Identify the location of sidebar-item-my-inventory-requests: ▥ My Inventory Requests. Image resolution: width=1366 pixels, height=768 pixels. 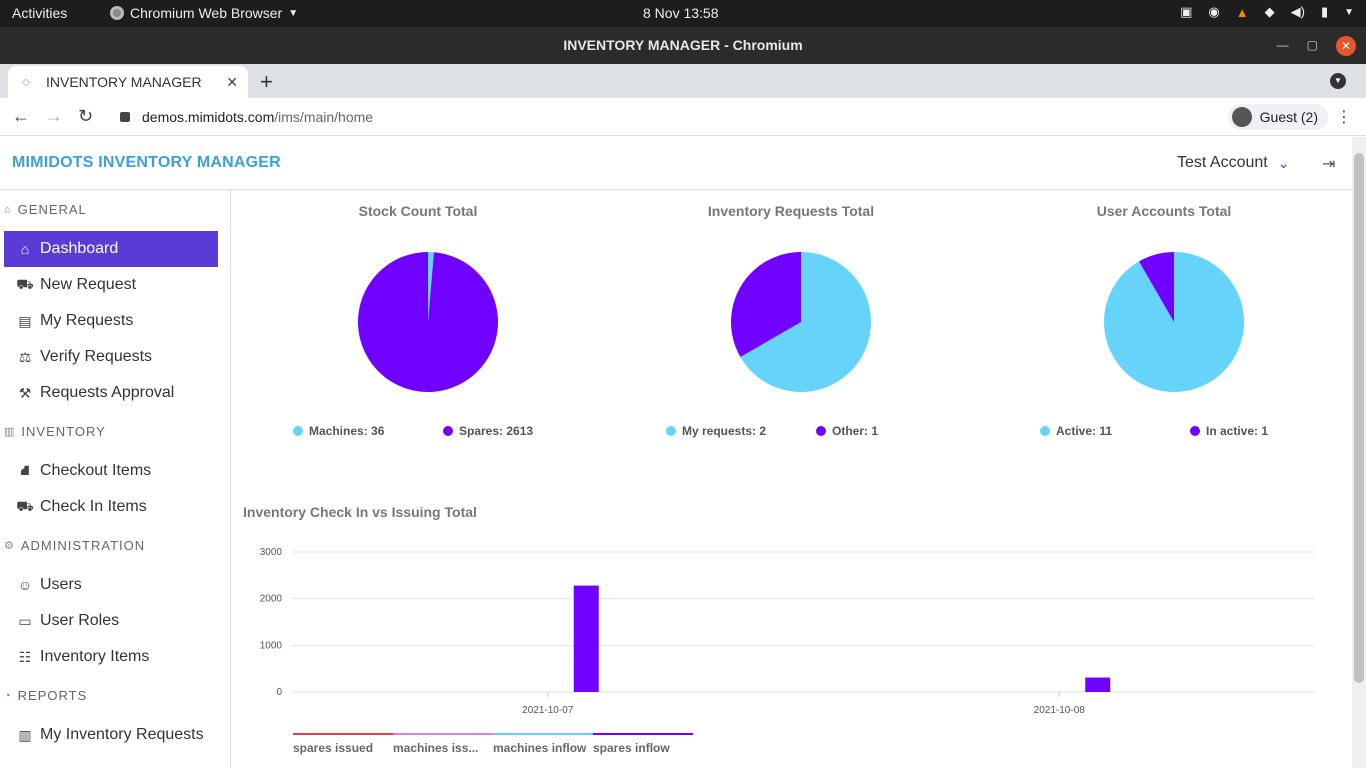
(111, 735).